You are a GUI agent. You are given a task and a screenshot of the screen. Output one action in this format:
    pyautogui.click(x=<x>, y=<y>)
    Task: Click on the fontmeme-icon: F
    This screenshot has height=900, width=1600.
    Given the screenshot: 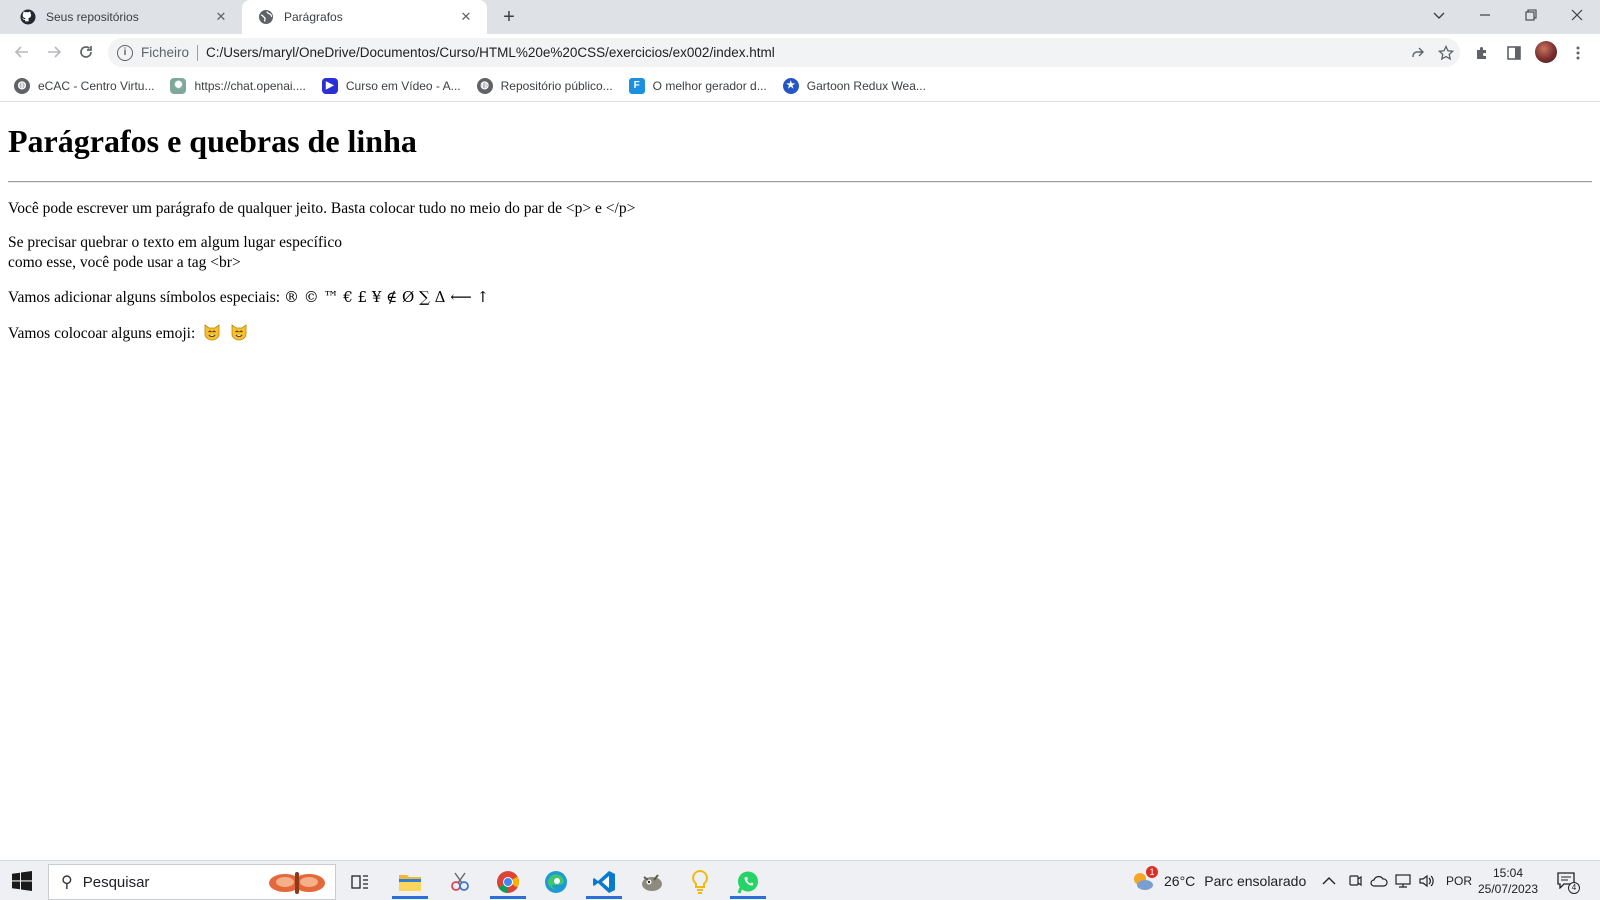 What is the action you would take?
    pyautogui.click(x=636, y=85)
    